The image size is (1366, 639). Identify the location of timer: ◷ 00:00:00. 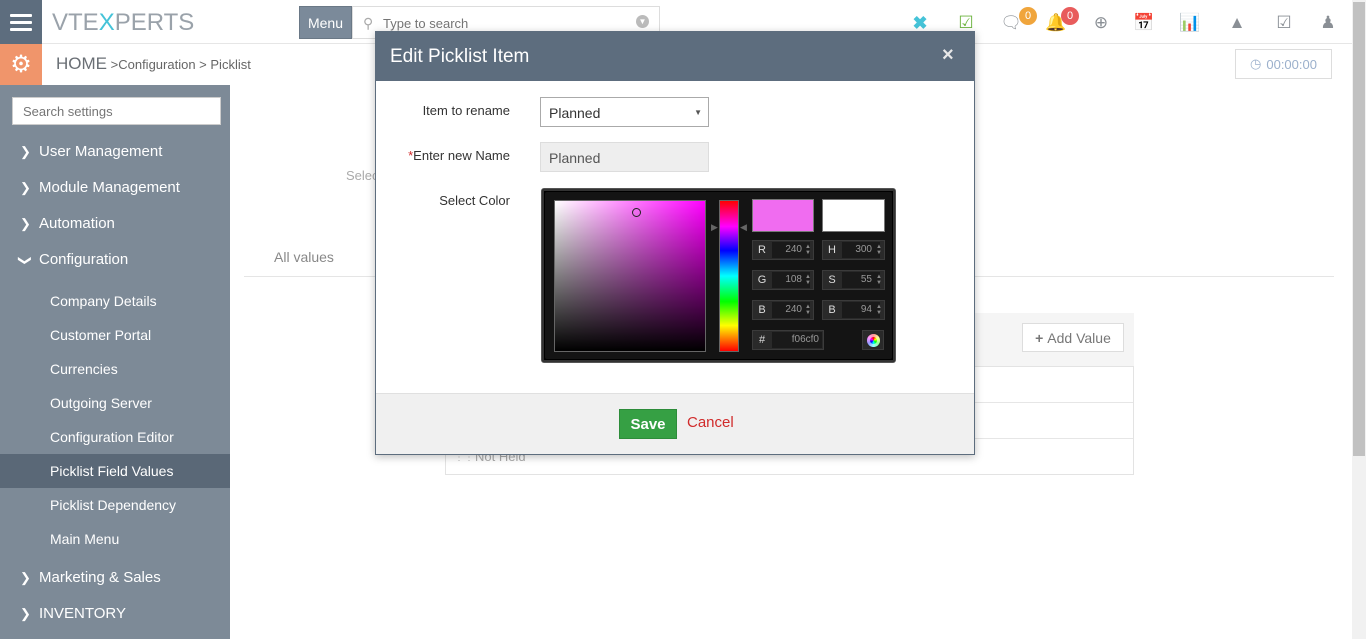
(1283, 64).